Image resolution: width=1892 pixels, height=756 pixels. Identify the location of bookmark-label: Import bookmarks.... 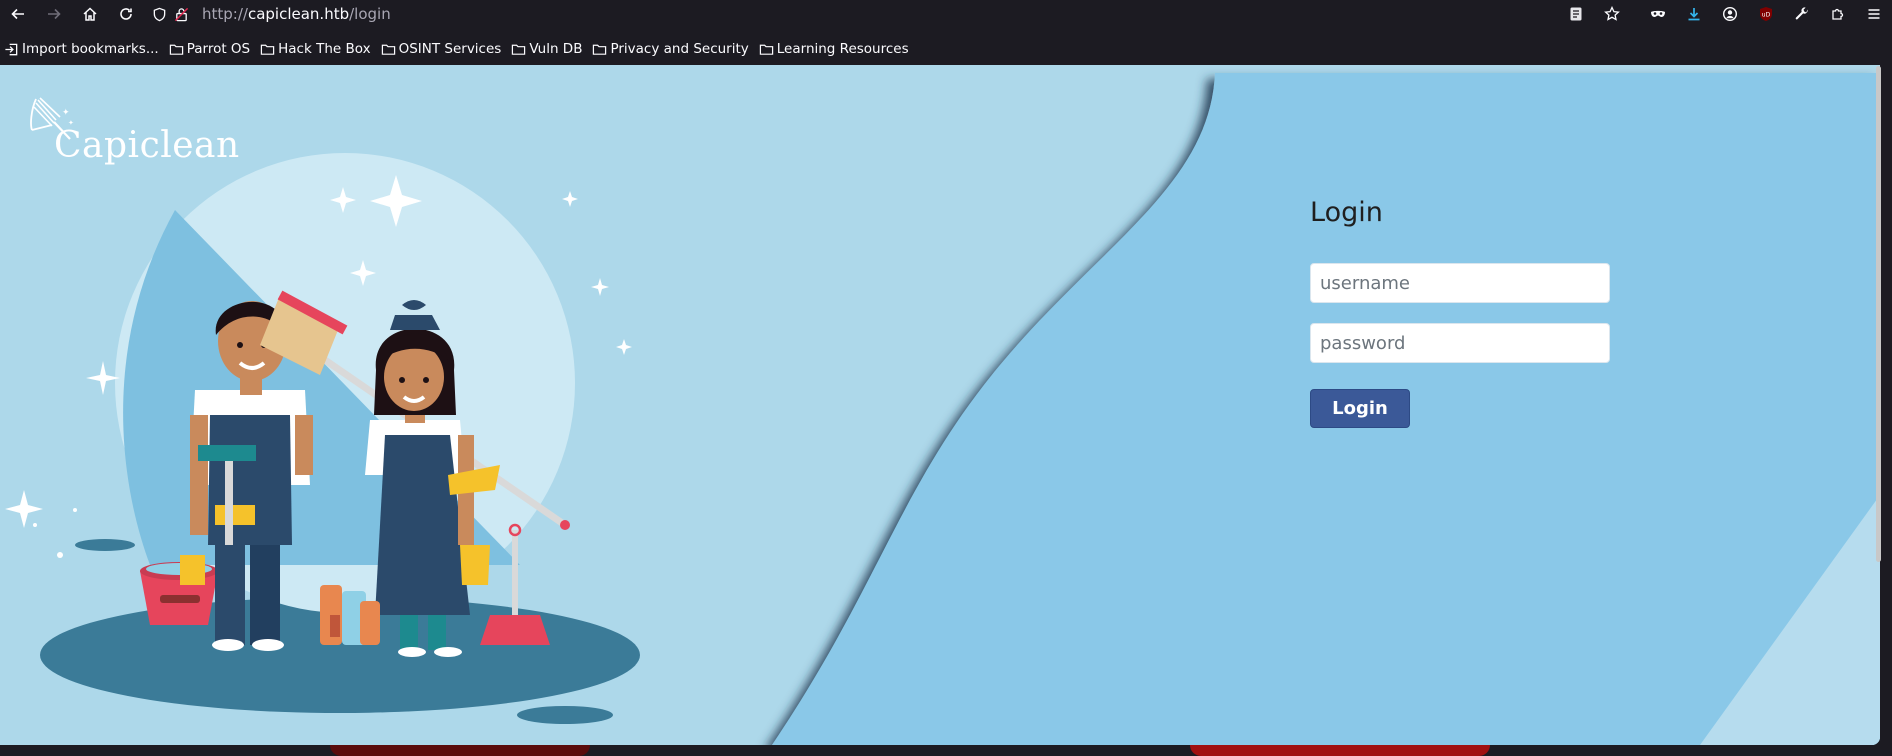
(90, 49).